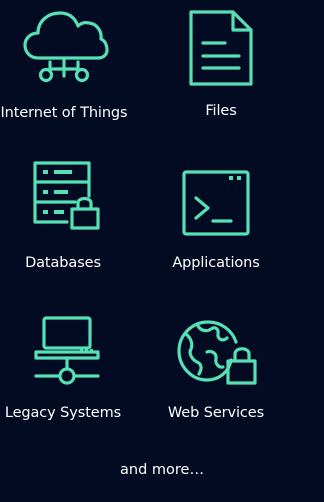 The width and height of the screenshot is (324, 502). I want to click on laptop-network-icon, so click(67, 350).